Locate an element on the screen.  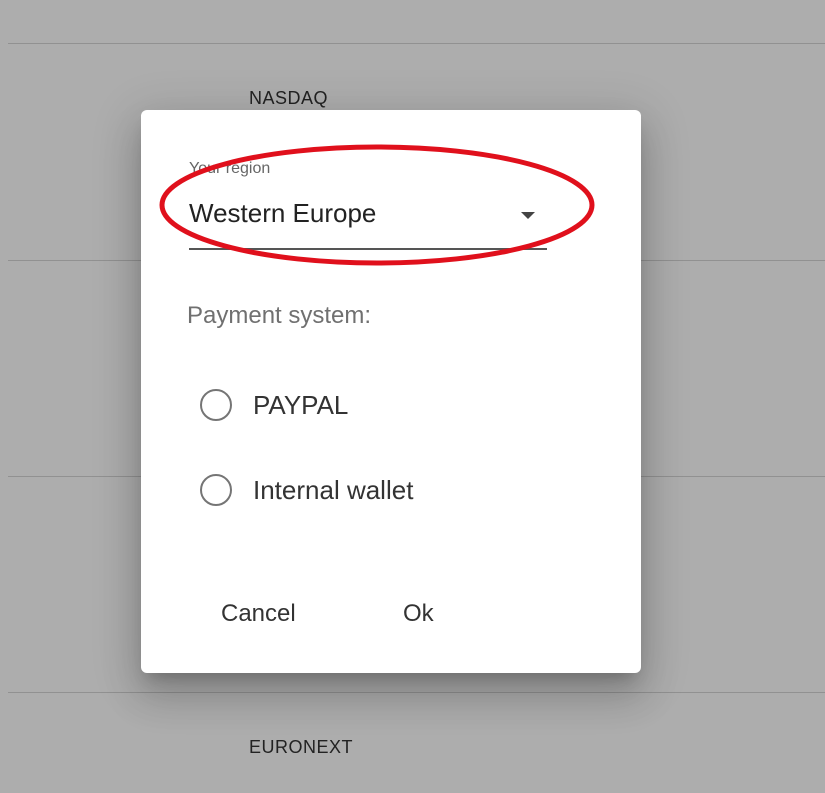
radio-option-label: PAYPAL is located at coordinates (301, 405).